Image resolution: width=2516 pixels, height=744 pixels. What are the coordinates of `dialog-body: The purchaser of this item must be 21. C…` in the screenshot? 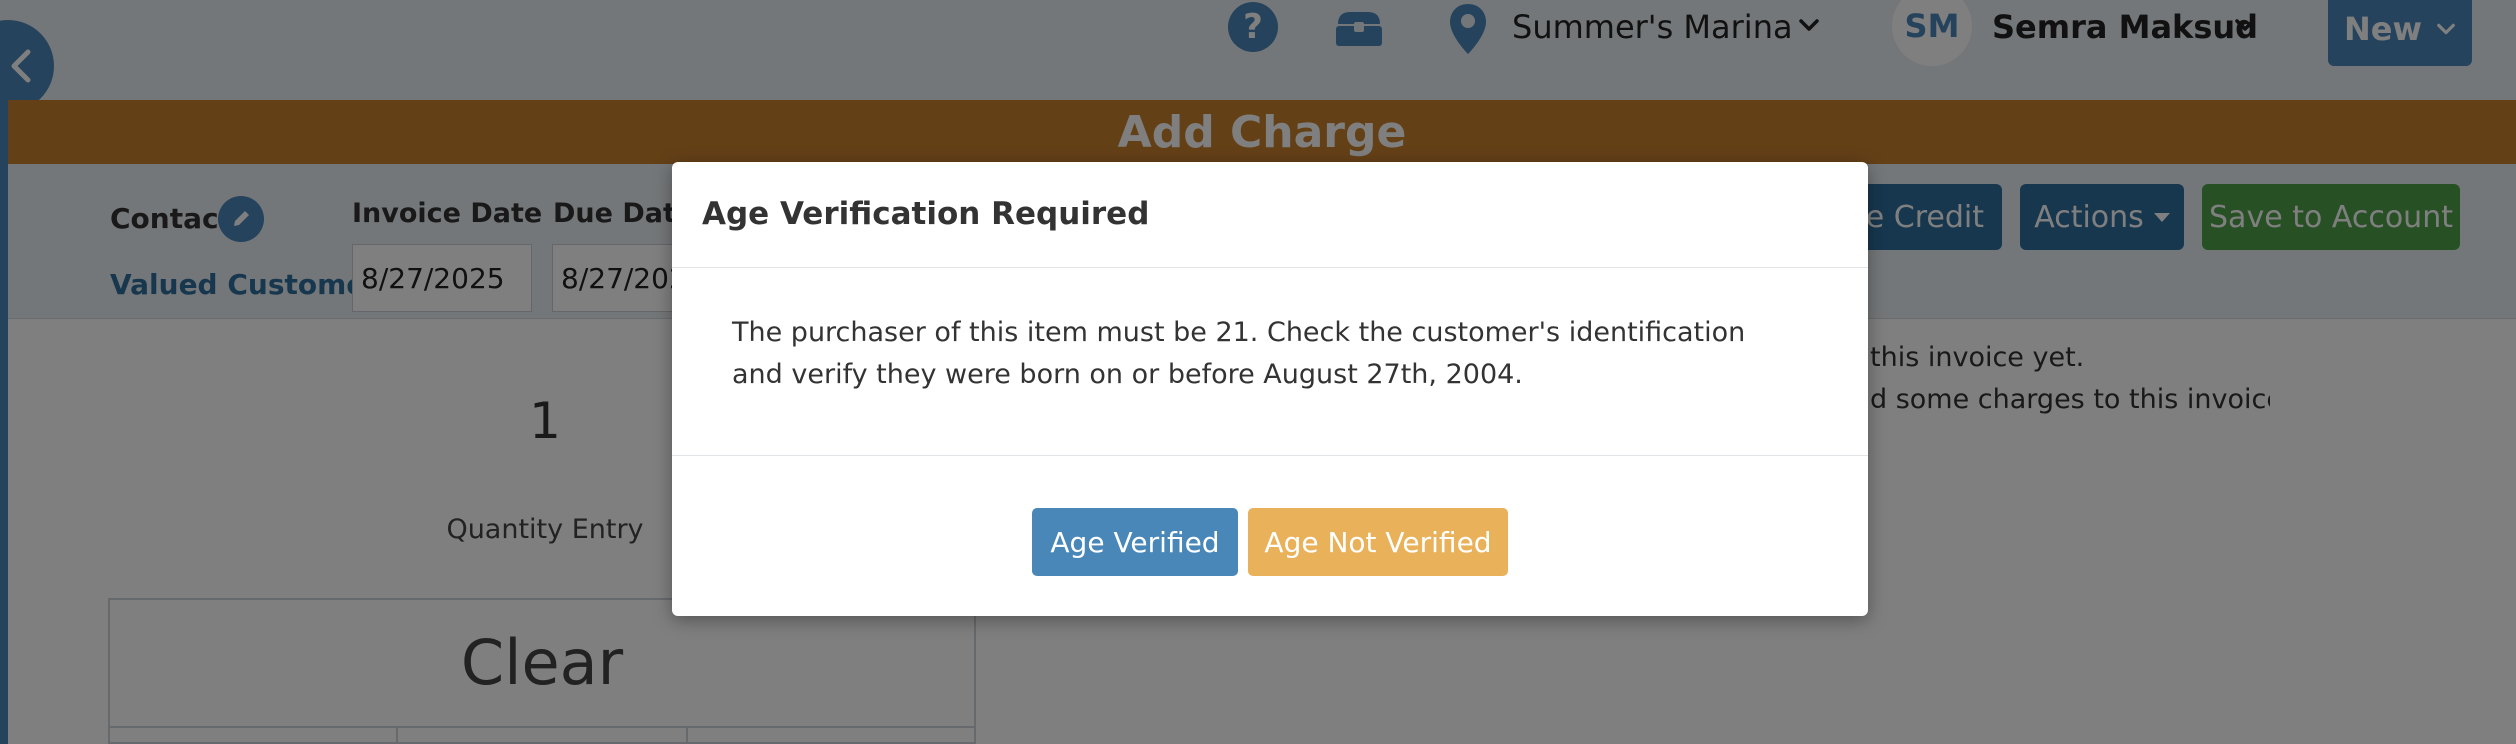 It's located at (1270, 362).